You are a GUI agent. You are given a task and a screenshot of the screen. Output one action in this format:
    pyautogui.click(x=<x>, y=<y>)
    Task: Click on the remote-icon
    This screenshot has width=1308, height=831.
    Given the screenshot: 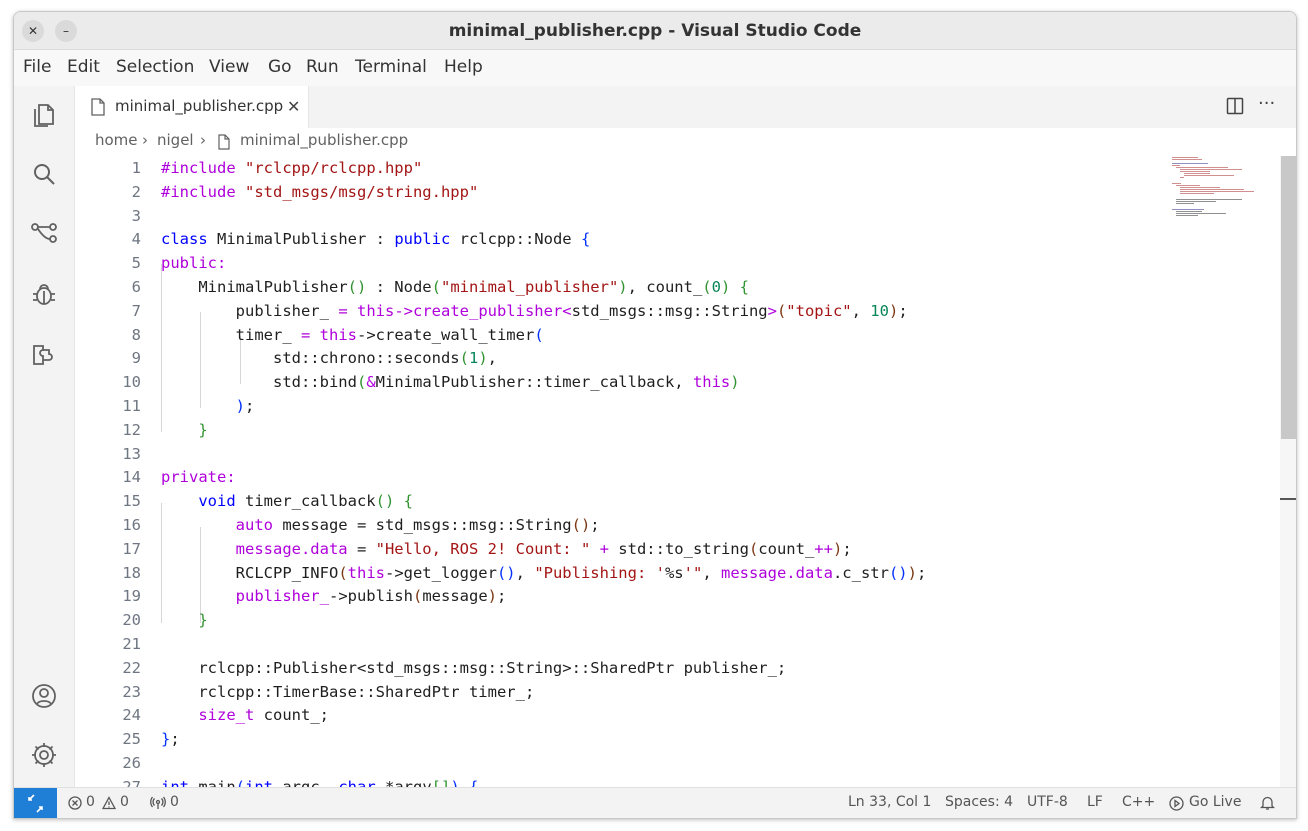 What is the action you would take?
    pyautogui.click(x=35, y=803)
    